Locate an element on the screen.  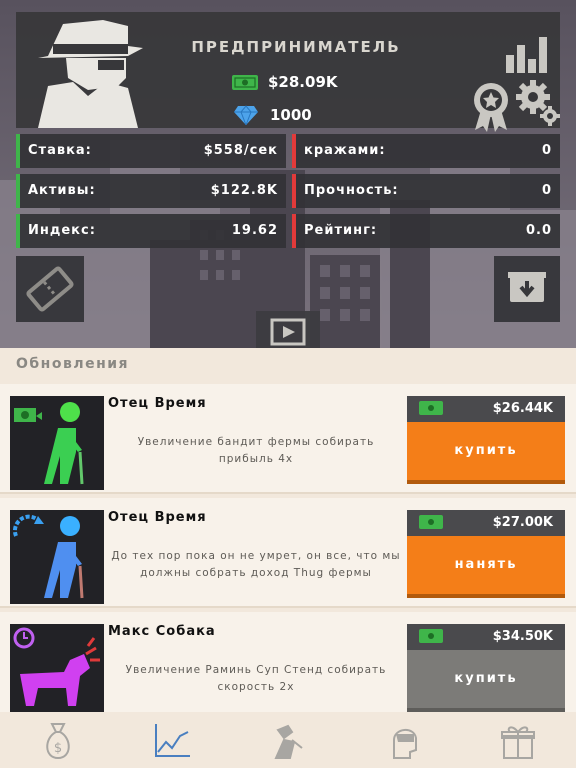
chart-line-icon is located at coordinates (172, 740).